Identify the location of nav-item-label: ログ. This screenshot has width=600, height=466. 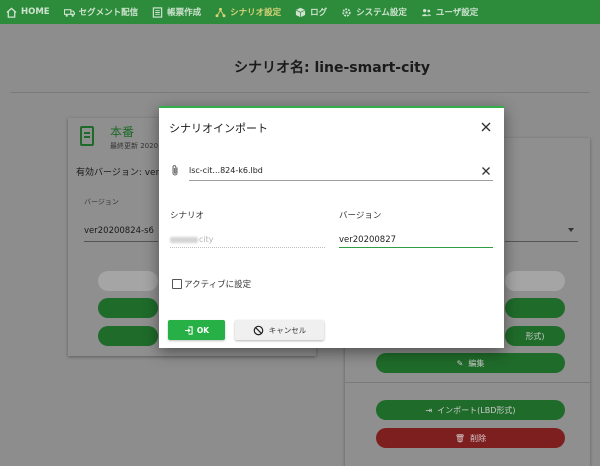
(319, 13).